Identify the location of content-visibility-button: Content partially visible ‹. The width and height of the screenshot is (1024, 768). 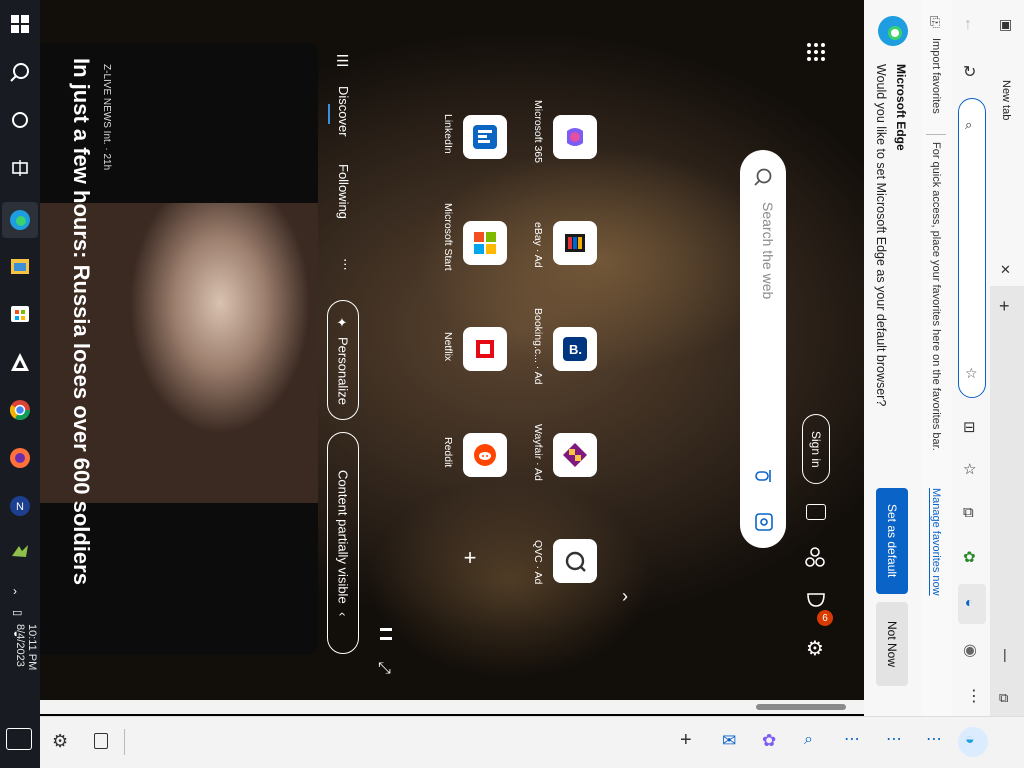
(343, 543).